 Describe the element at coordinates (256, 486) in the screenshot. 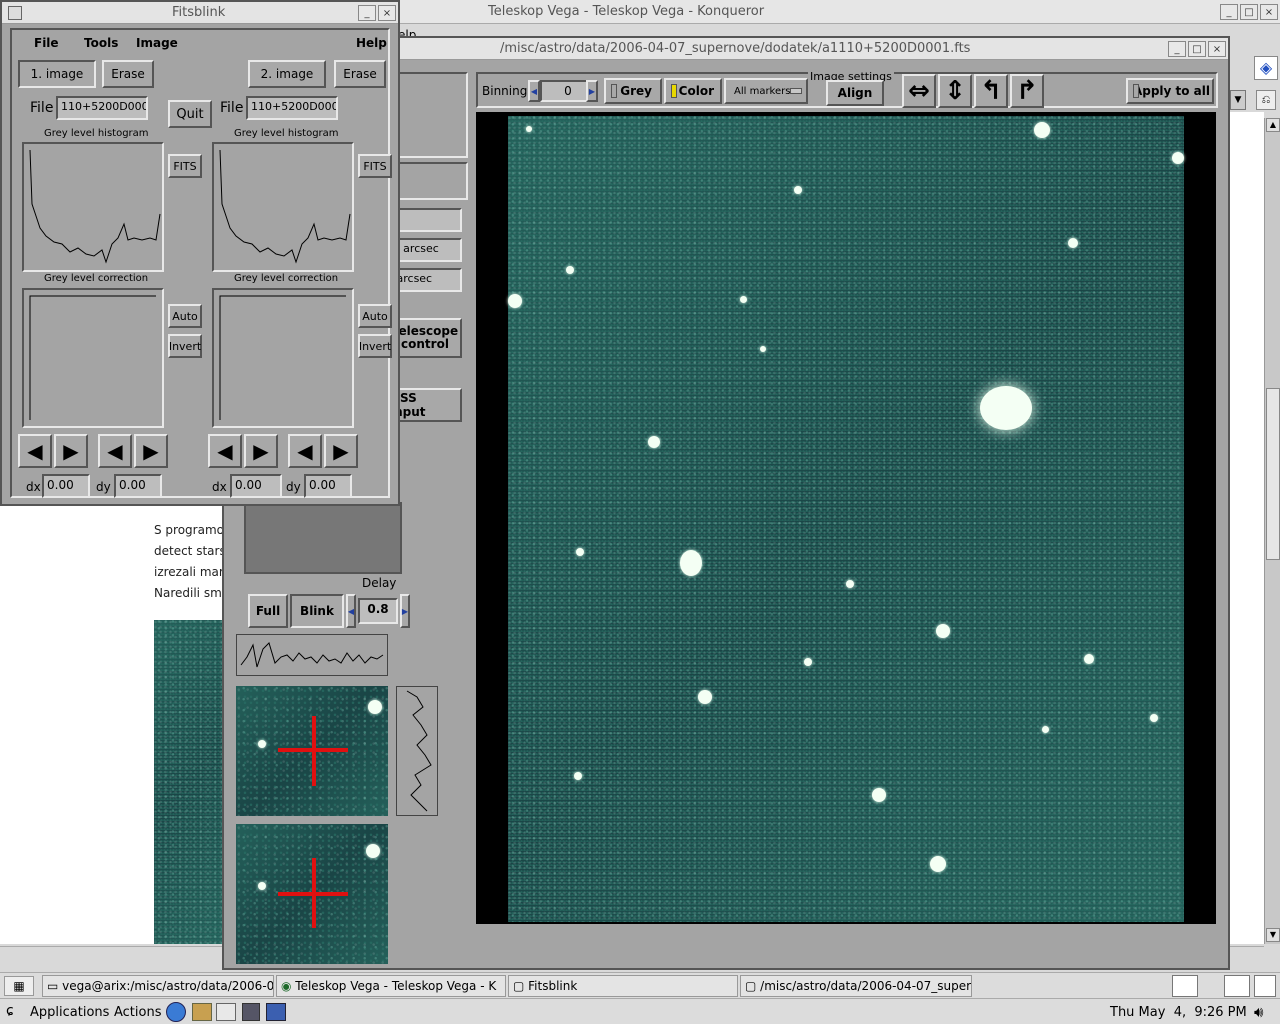

I see `dx-2-field: 0.00` at that location.